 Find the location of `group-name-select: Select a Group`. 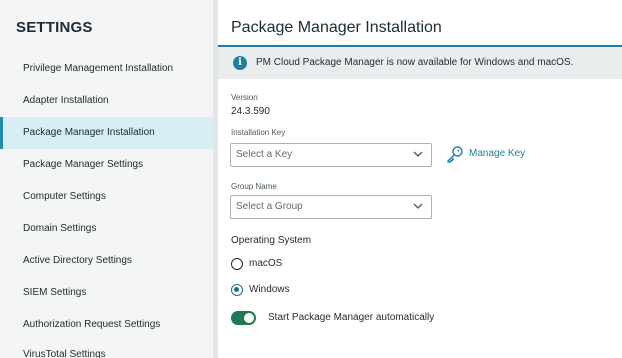

group-name-select: Select a Group is located at coordinates (331, 207).